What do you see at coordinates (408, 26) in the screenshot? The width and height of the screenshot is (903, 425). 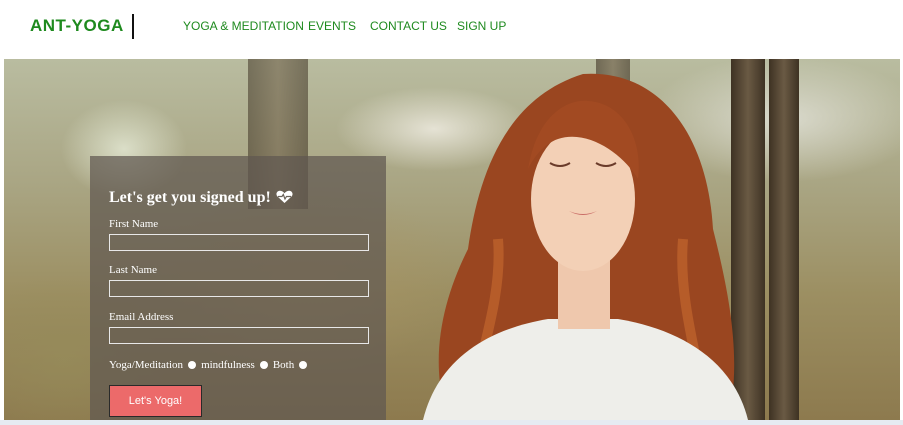 I see `nav-link-contact-us: CONTACT US` at bounding box center [408, 26].